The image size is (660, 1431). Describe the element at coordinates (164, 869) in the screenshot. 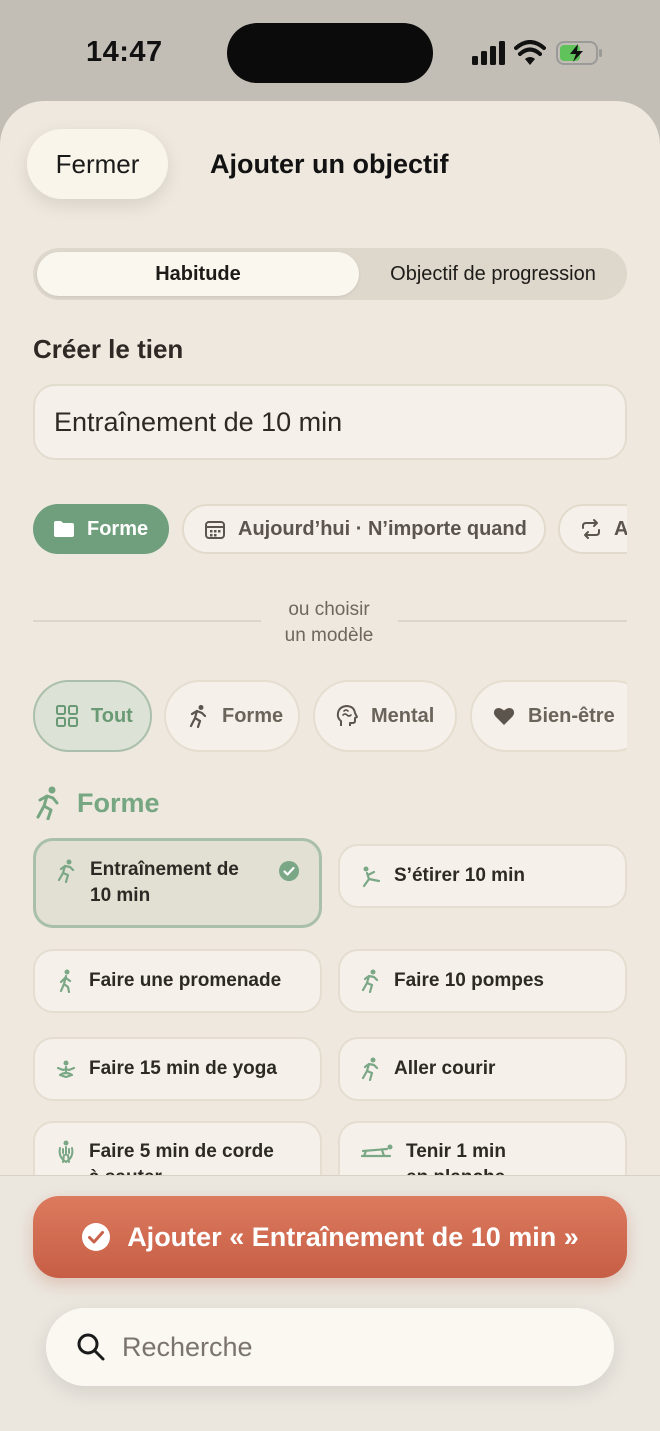

I see `template-card-line: Entraînement de` at that location.